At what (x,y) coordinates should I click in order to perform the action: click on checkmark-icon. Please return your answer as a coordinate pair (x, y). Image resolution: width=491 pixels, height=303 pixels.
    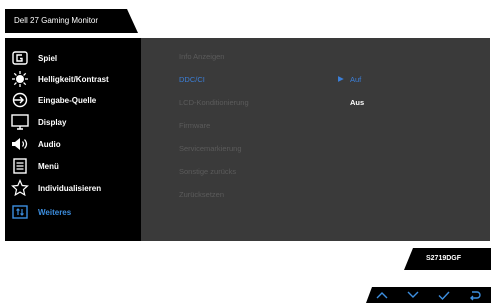
    Looking at the image, I should click on (444, 295).